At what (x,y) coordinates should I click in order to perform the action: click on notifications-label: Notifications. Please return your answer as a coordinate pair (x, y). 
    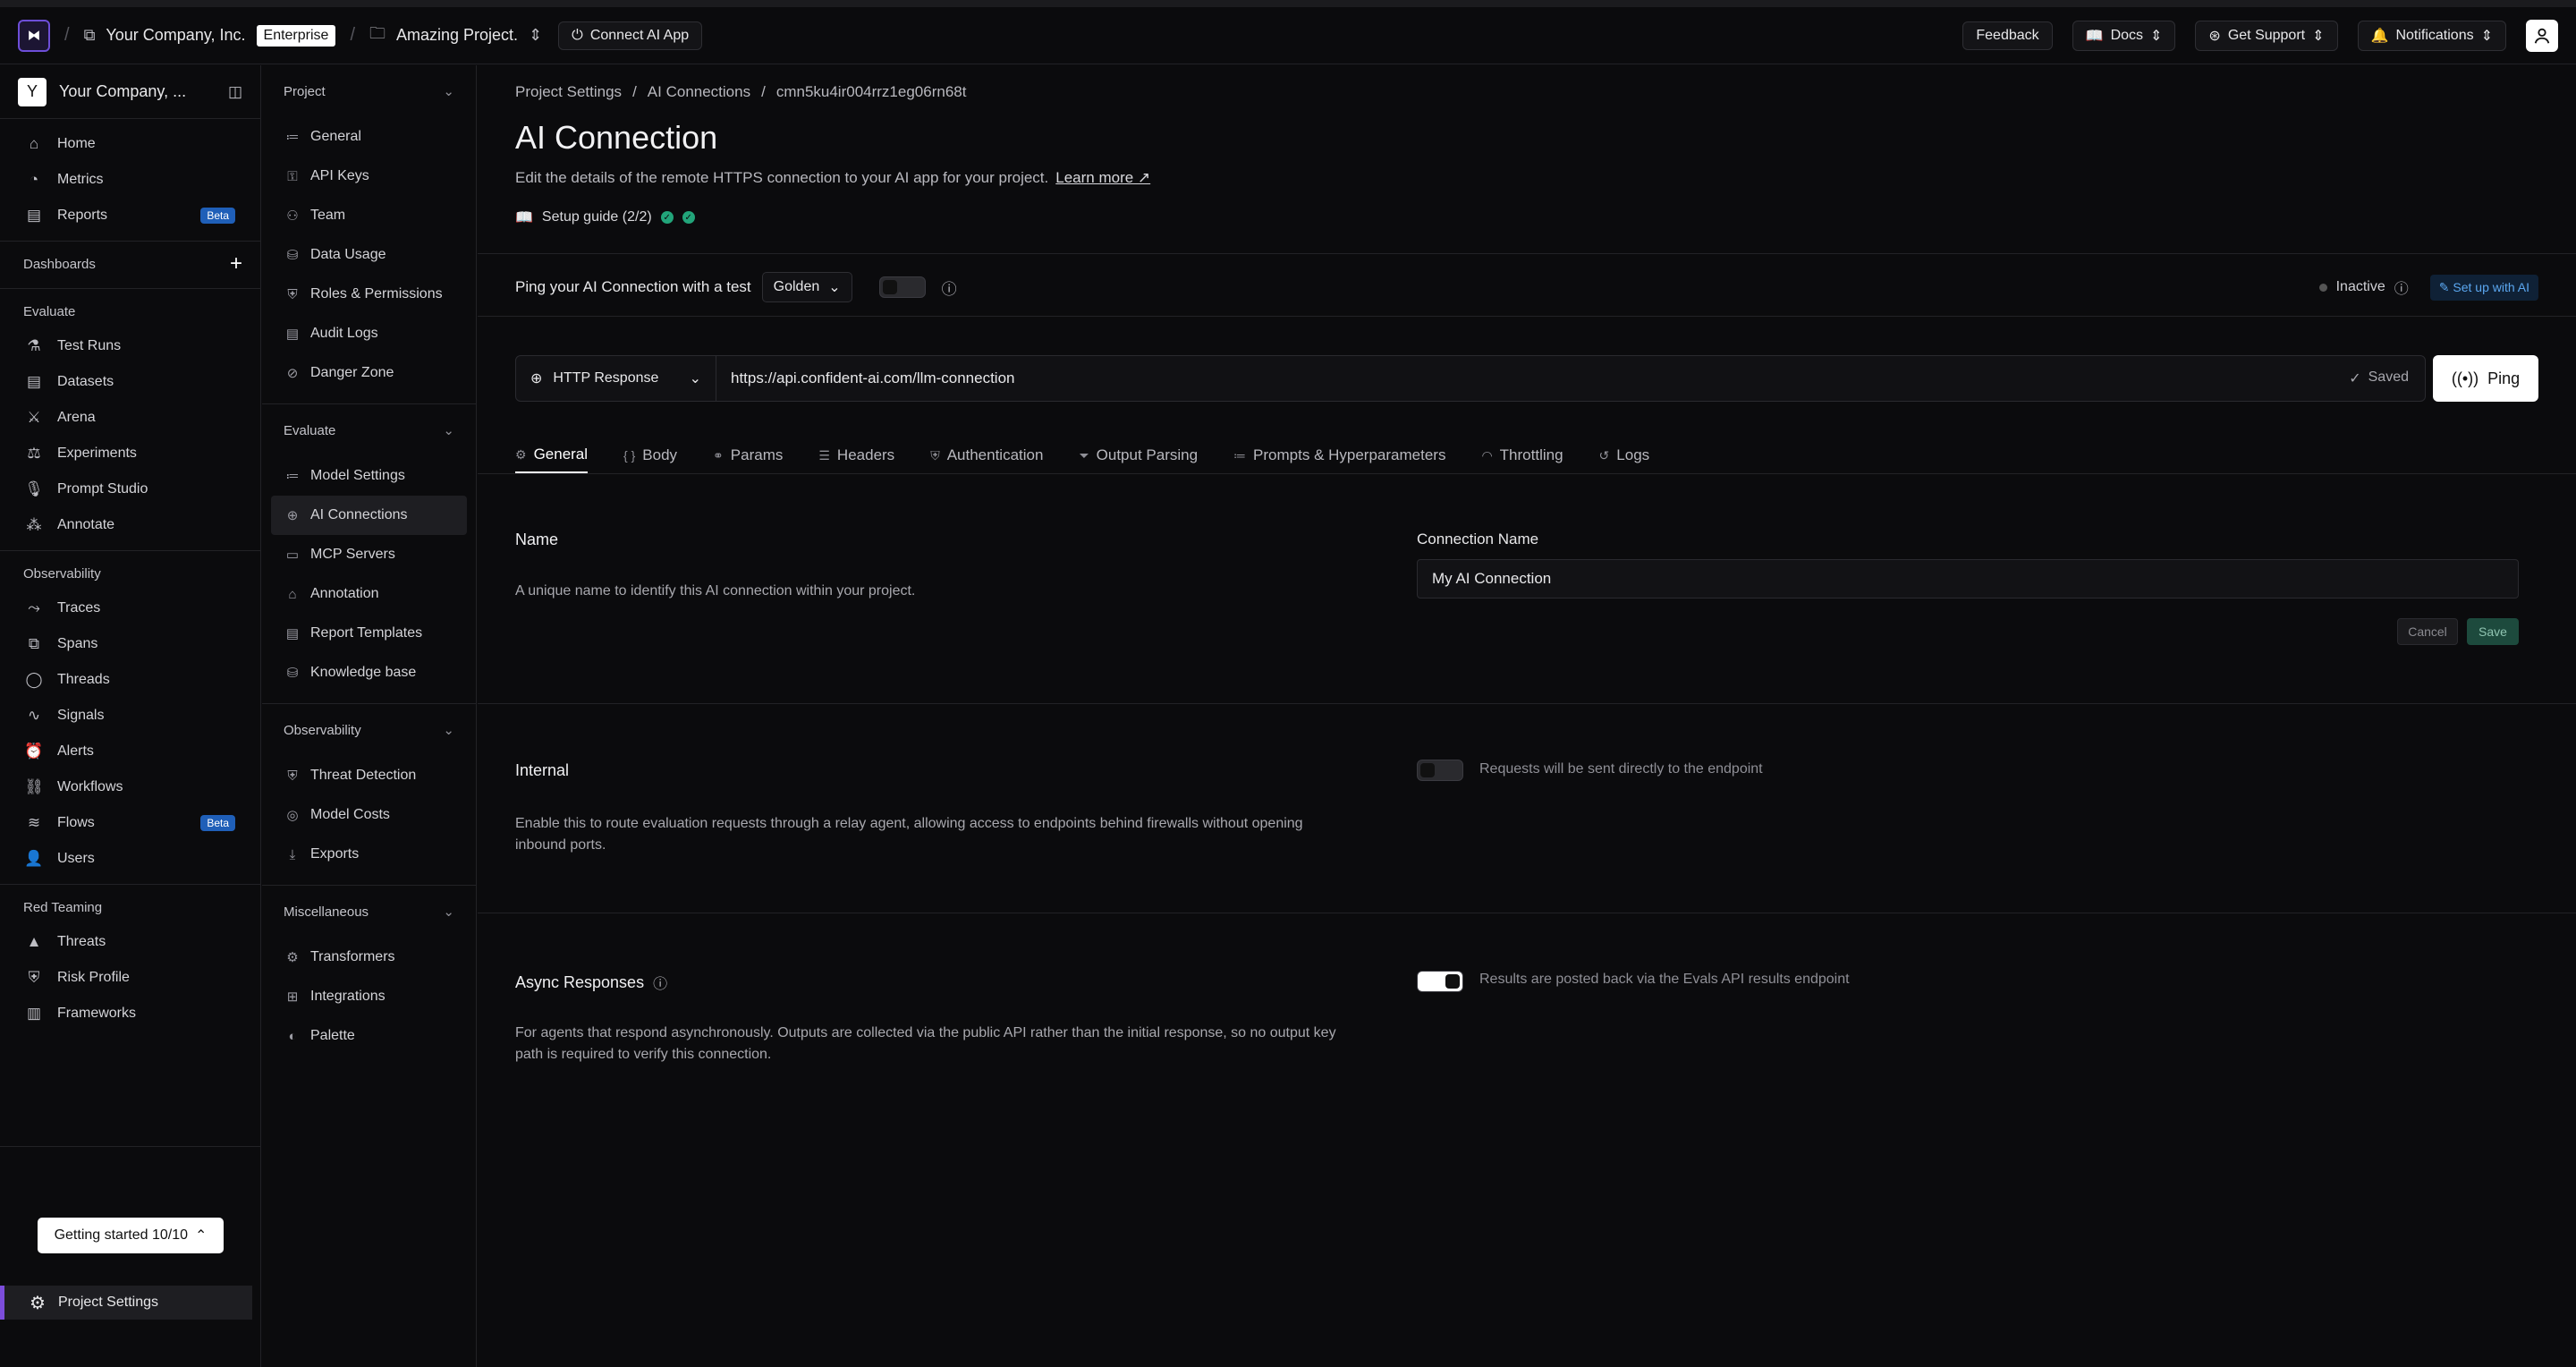
    Looking at the image, I should click on (2434, 35).